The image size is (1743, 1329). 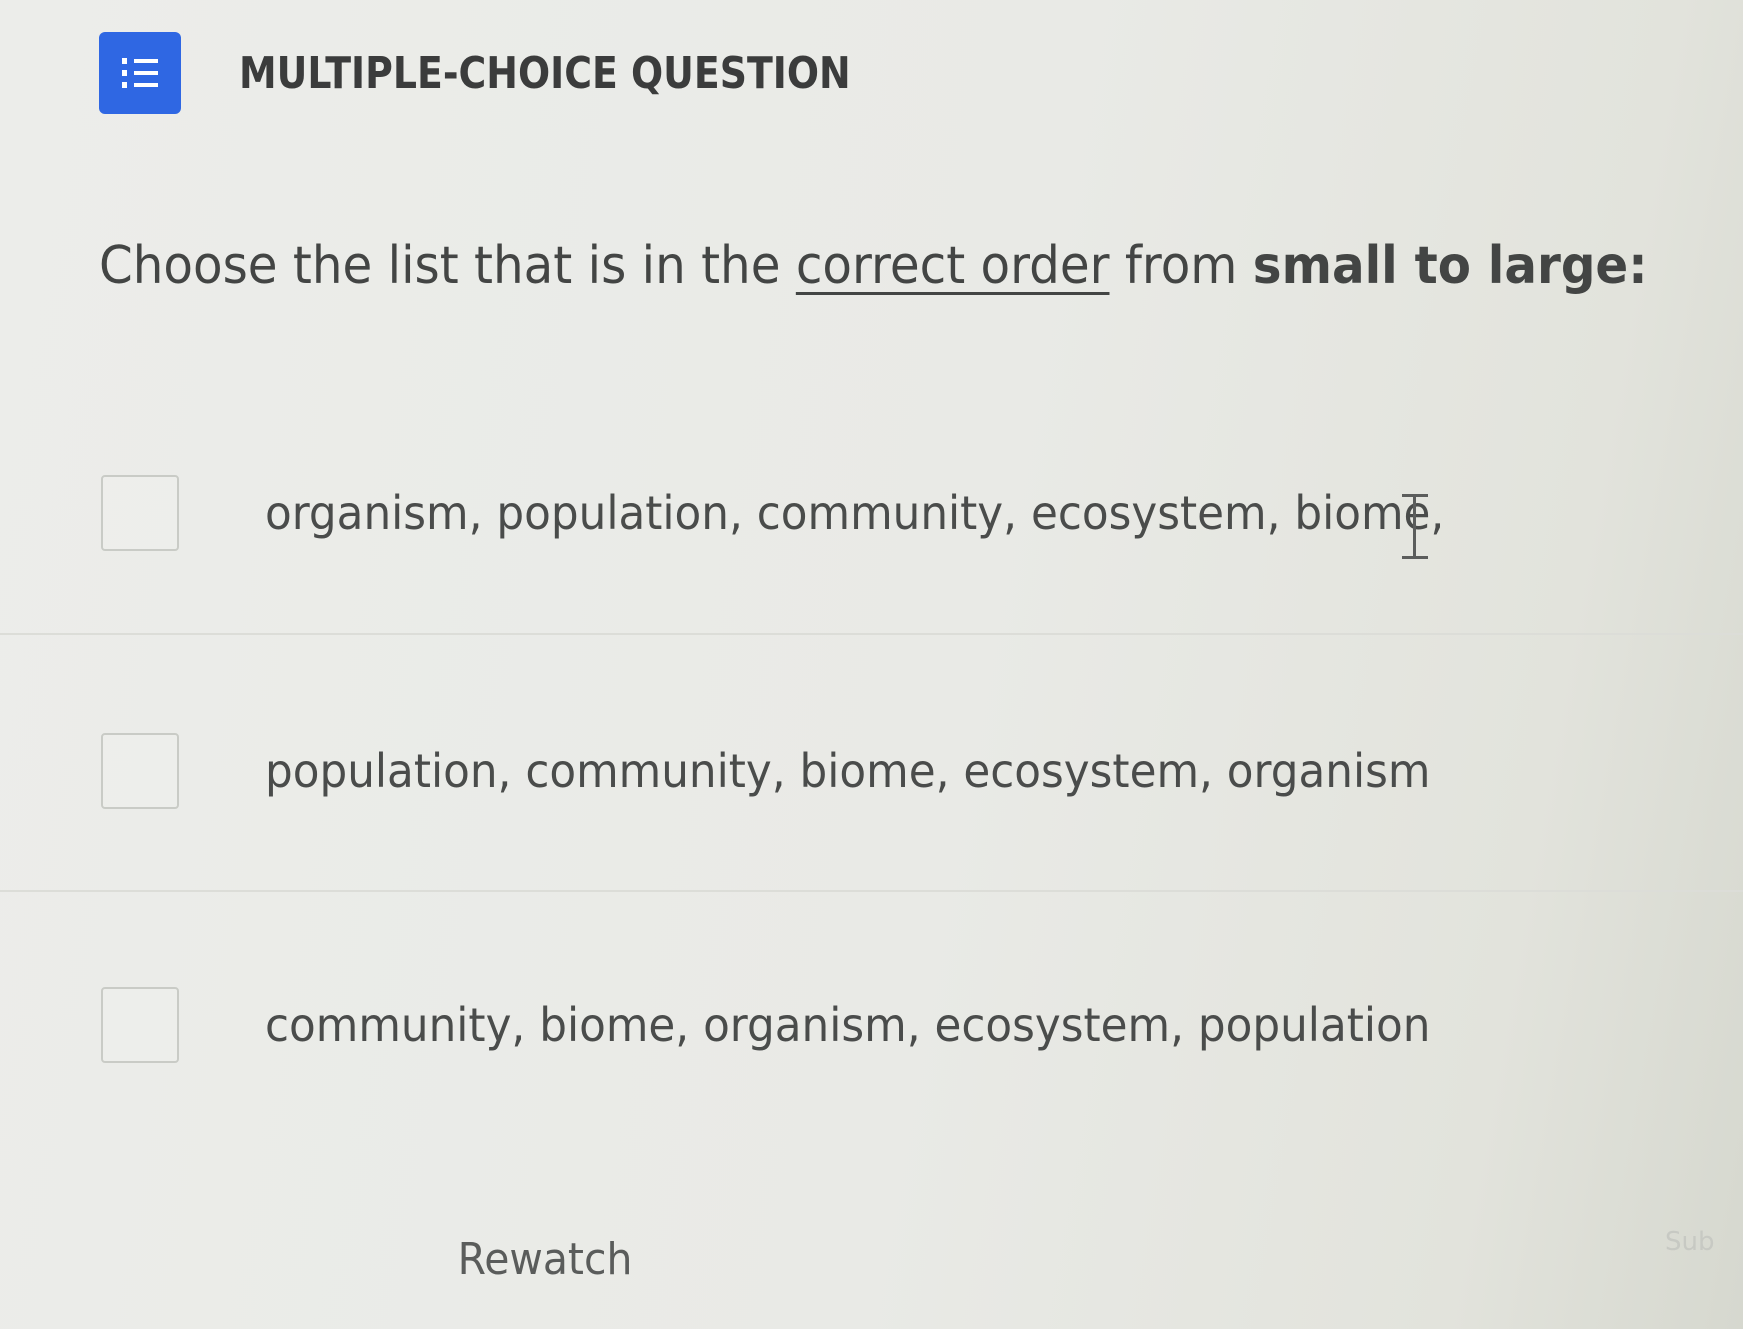 What do you see at coordinates (1181, 266) in the screenshot?
I see `prompt-text: from` at bounding box center [1181, 266].